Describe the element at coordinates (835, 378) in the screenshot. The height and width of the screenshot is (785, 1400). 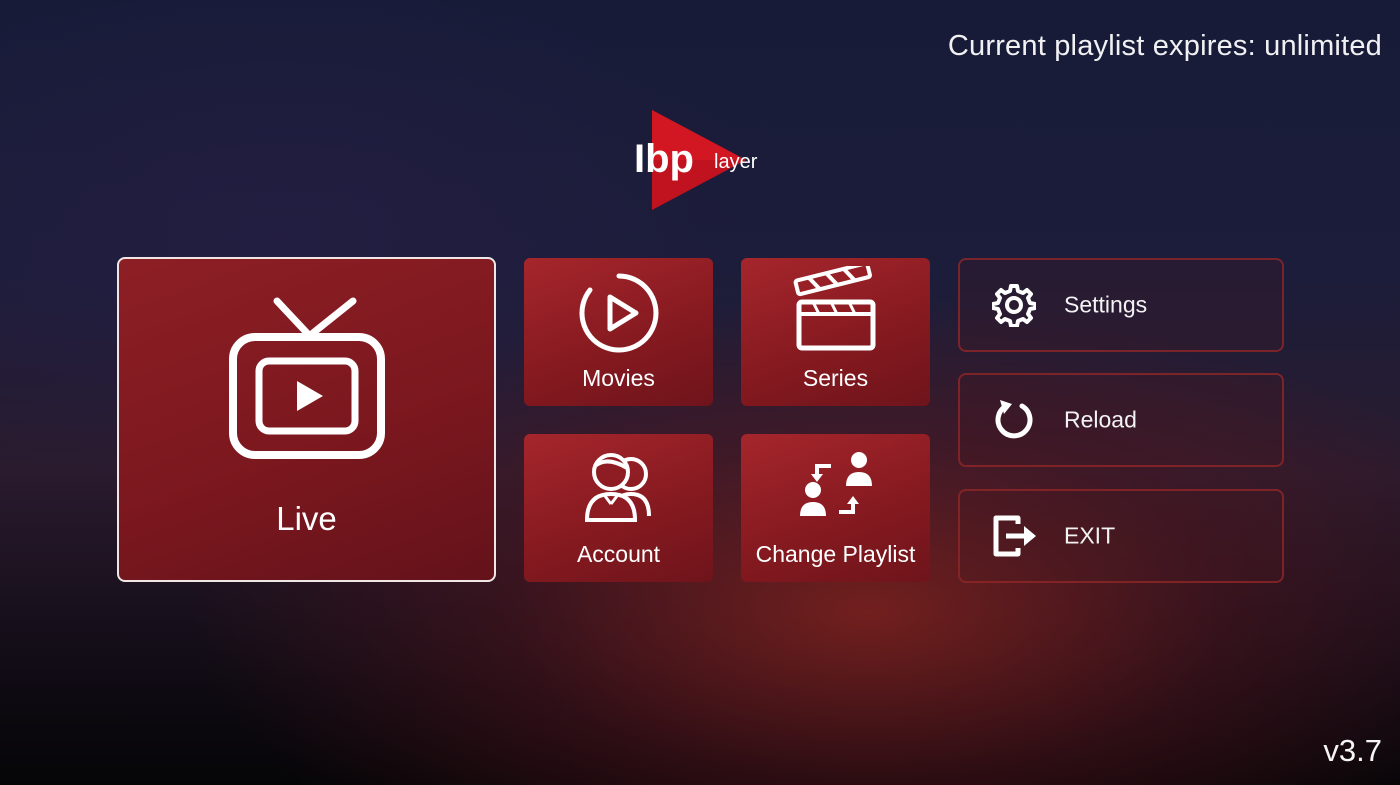
I see `series-label: Series` at that location.